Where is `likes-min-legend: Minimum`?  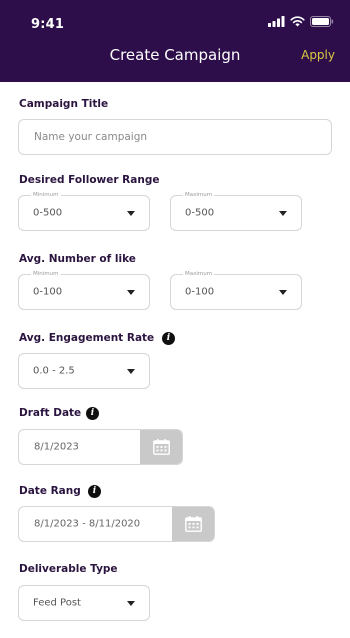 likes-min-legend: Minimum is located at coordinates (46, 274).